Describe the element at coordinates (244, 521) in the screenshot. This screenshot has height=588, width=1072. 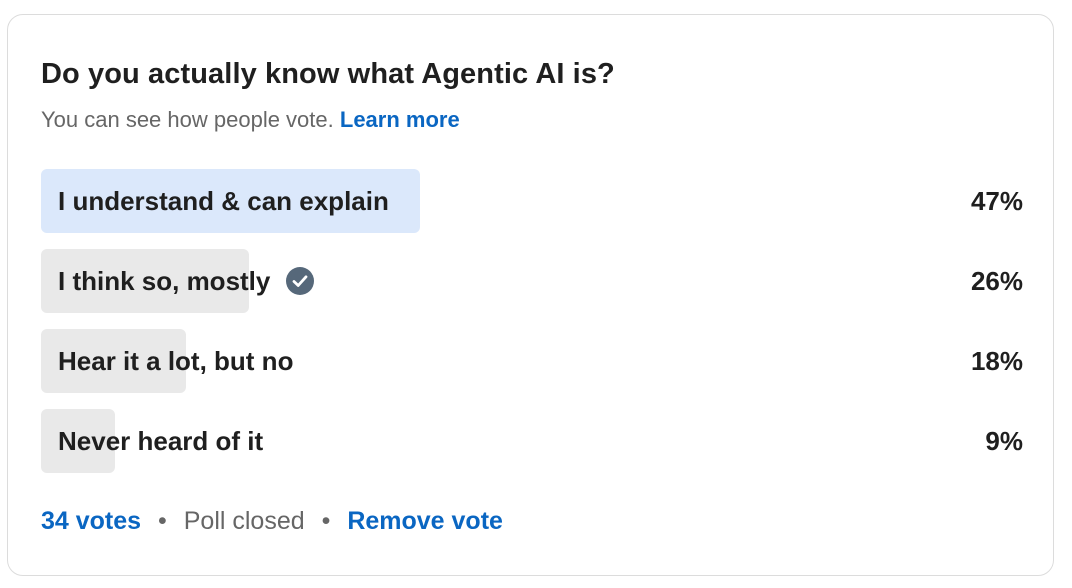
I see `poll-status: Poll closed` at that location.